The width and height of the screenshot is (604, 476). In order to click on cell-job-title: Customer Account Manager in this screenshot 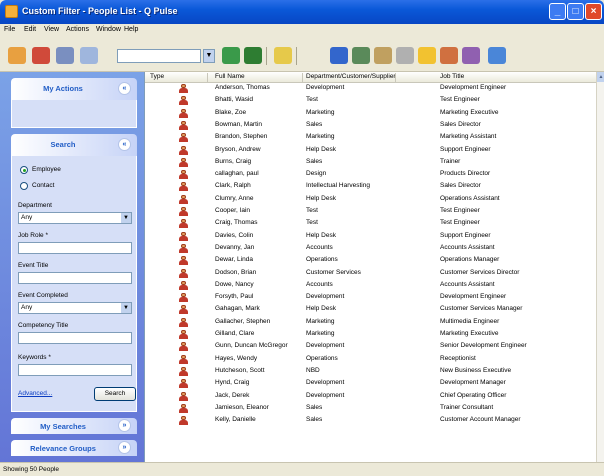, I will do `click(480, 420)`.